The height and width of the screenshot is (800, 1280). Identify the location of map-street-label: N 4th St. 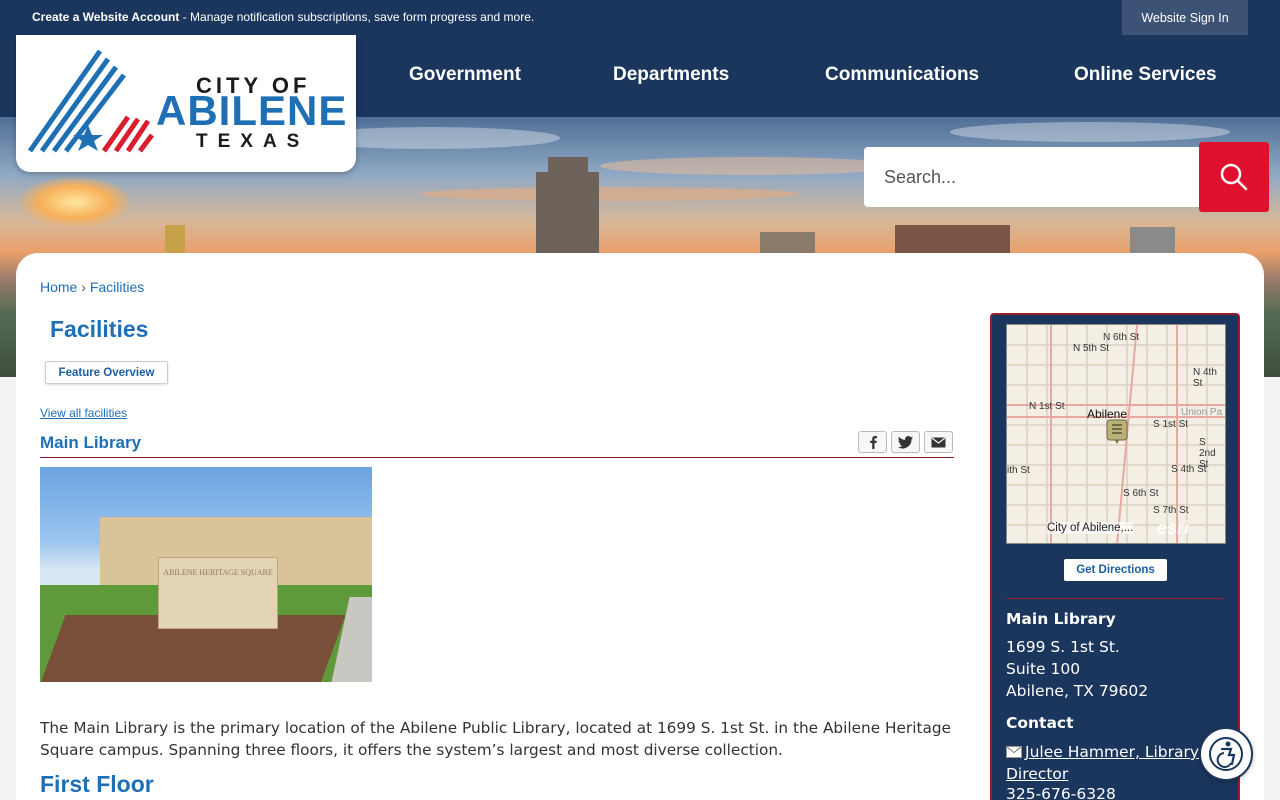
(1205, 378).